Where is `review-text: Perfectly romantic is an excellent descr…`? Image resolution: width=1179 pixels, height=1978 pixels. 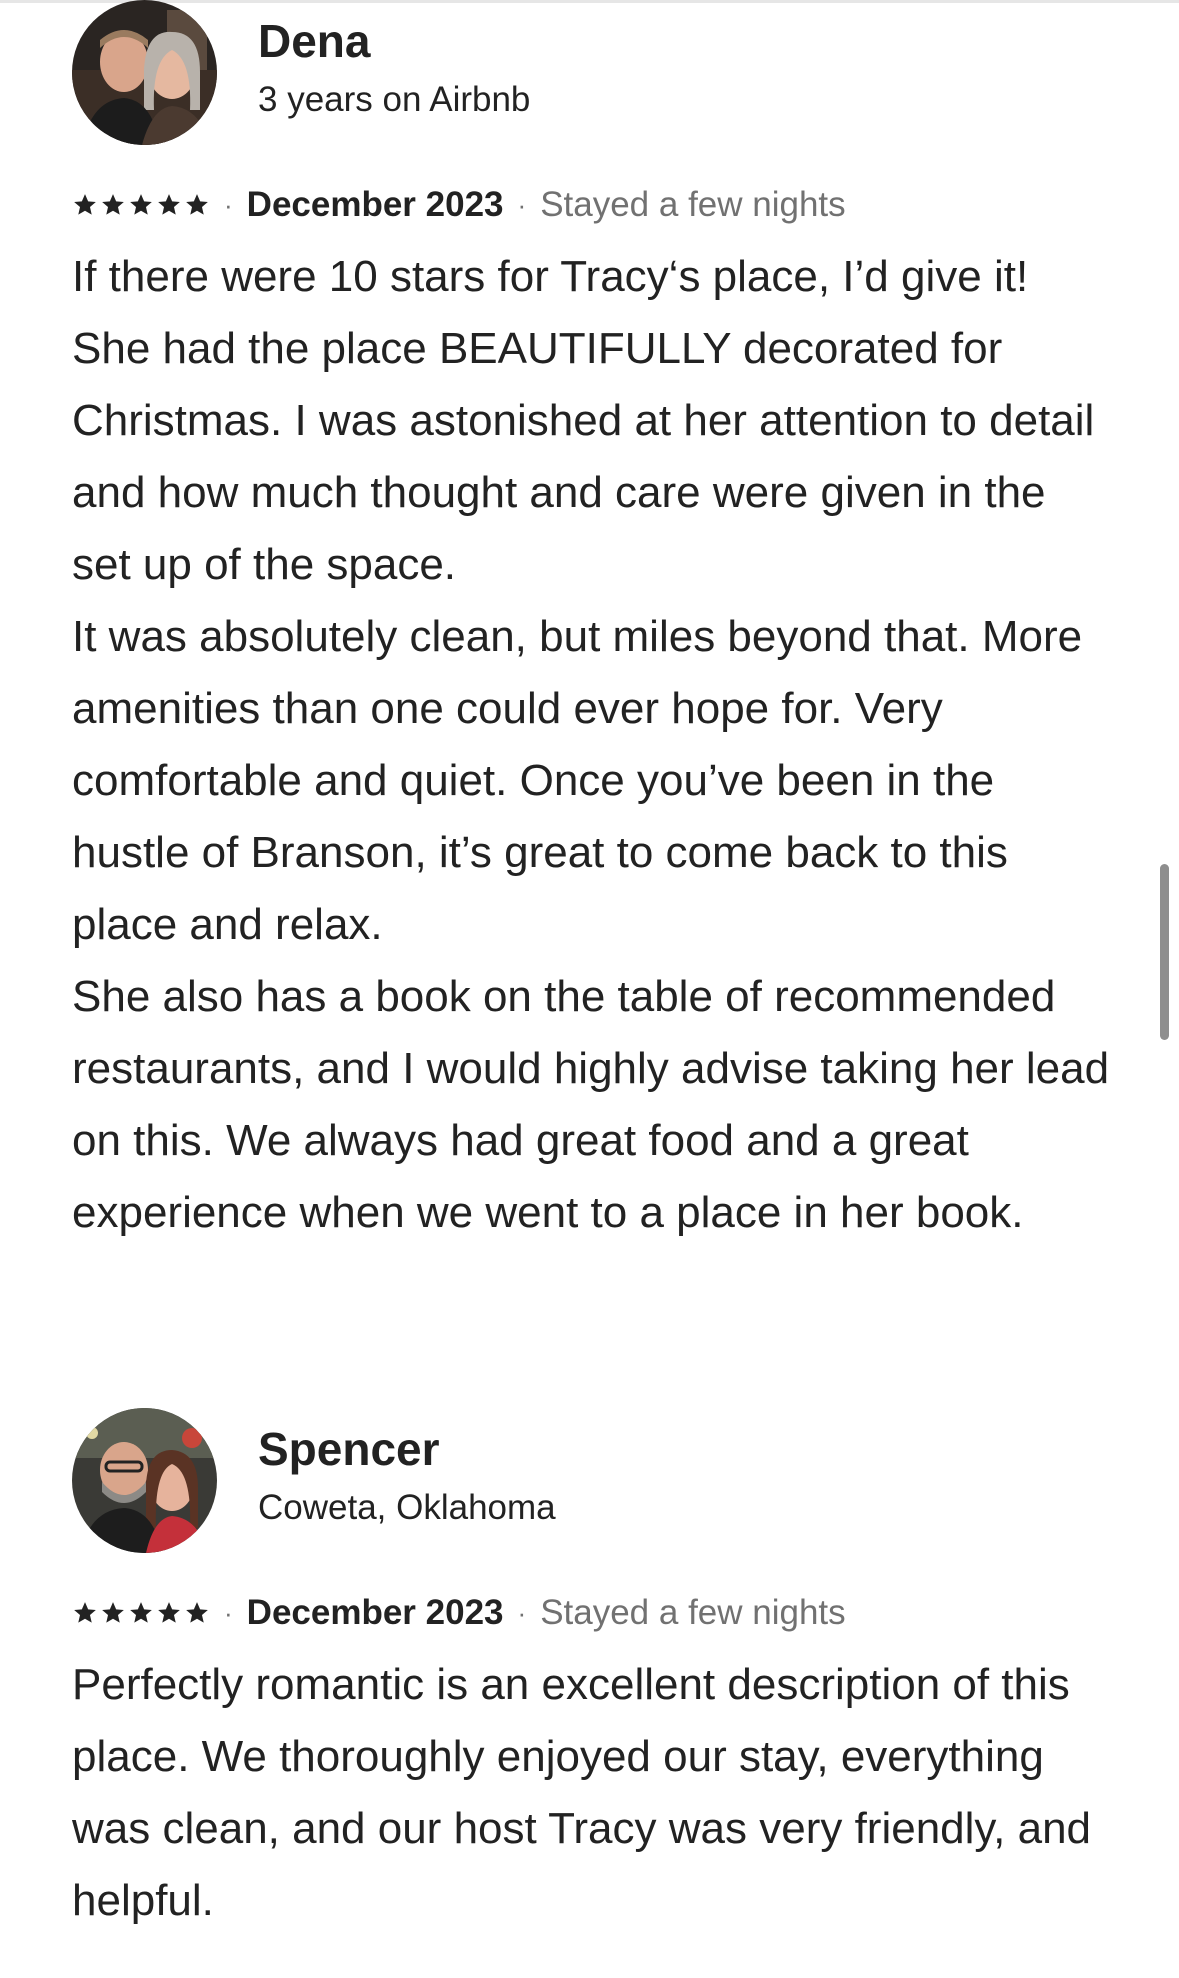
review-text: Perfectly romantic is an excellent descr… is located at coordinates (582, 1792).